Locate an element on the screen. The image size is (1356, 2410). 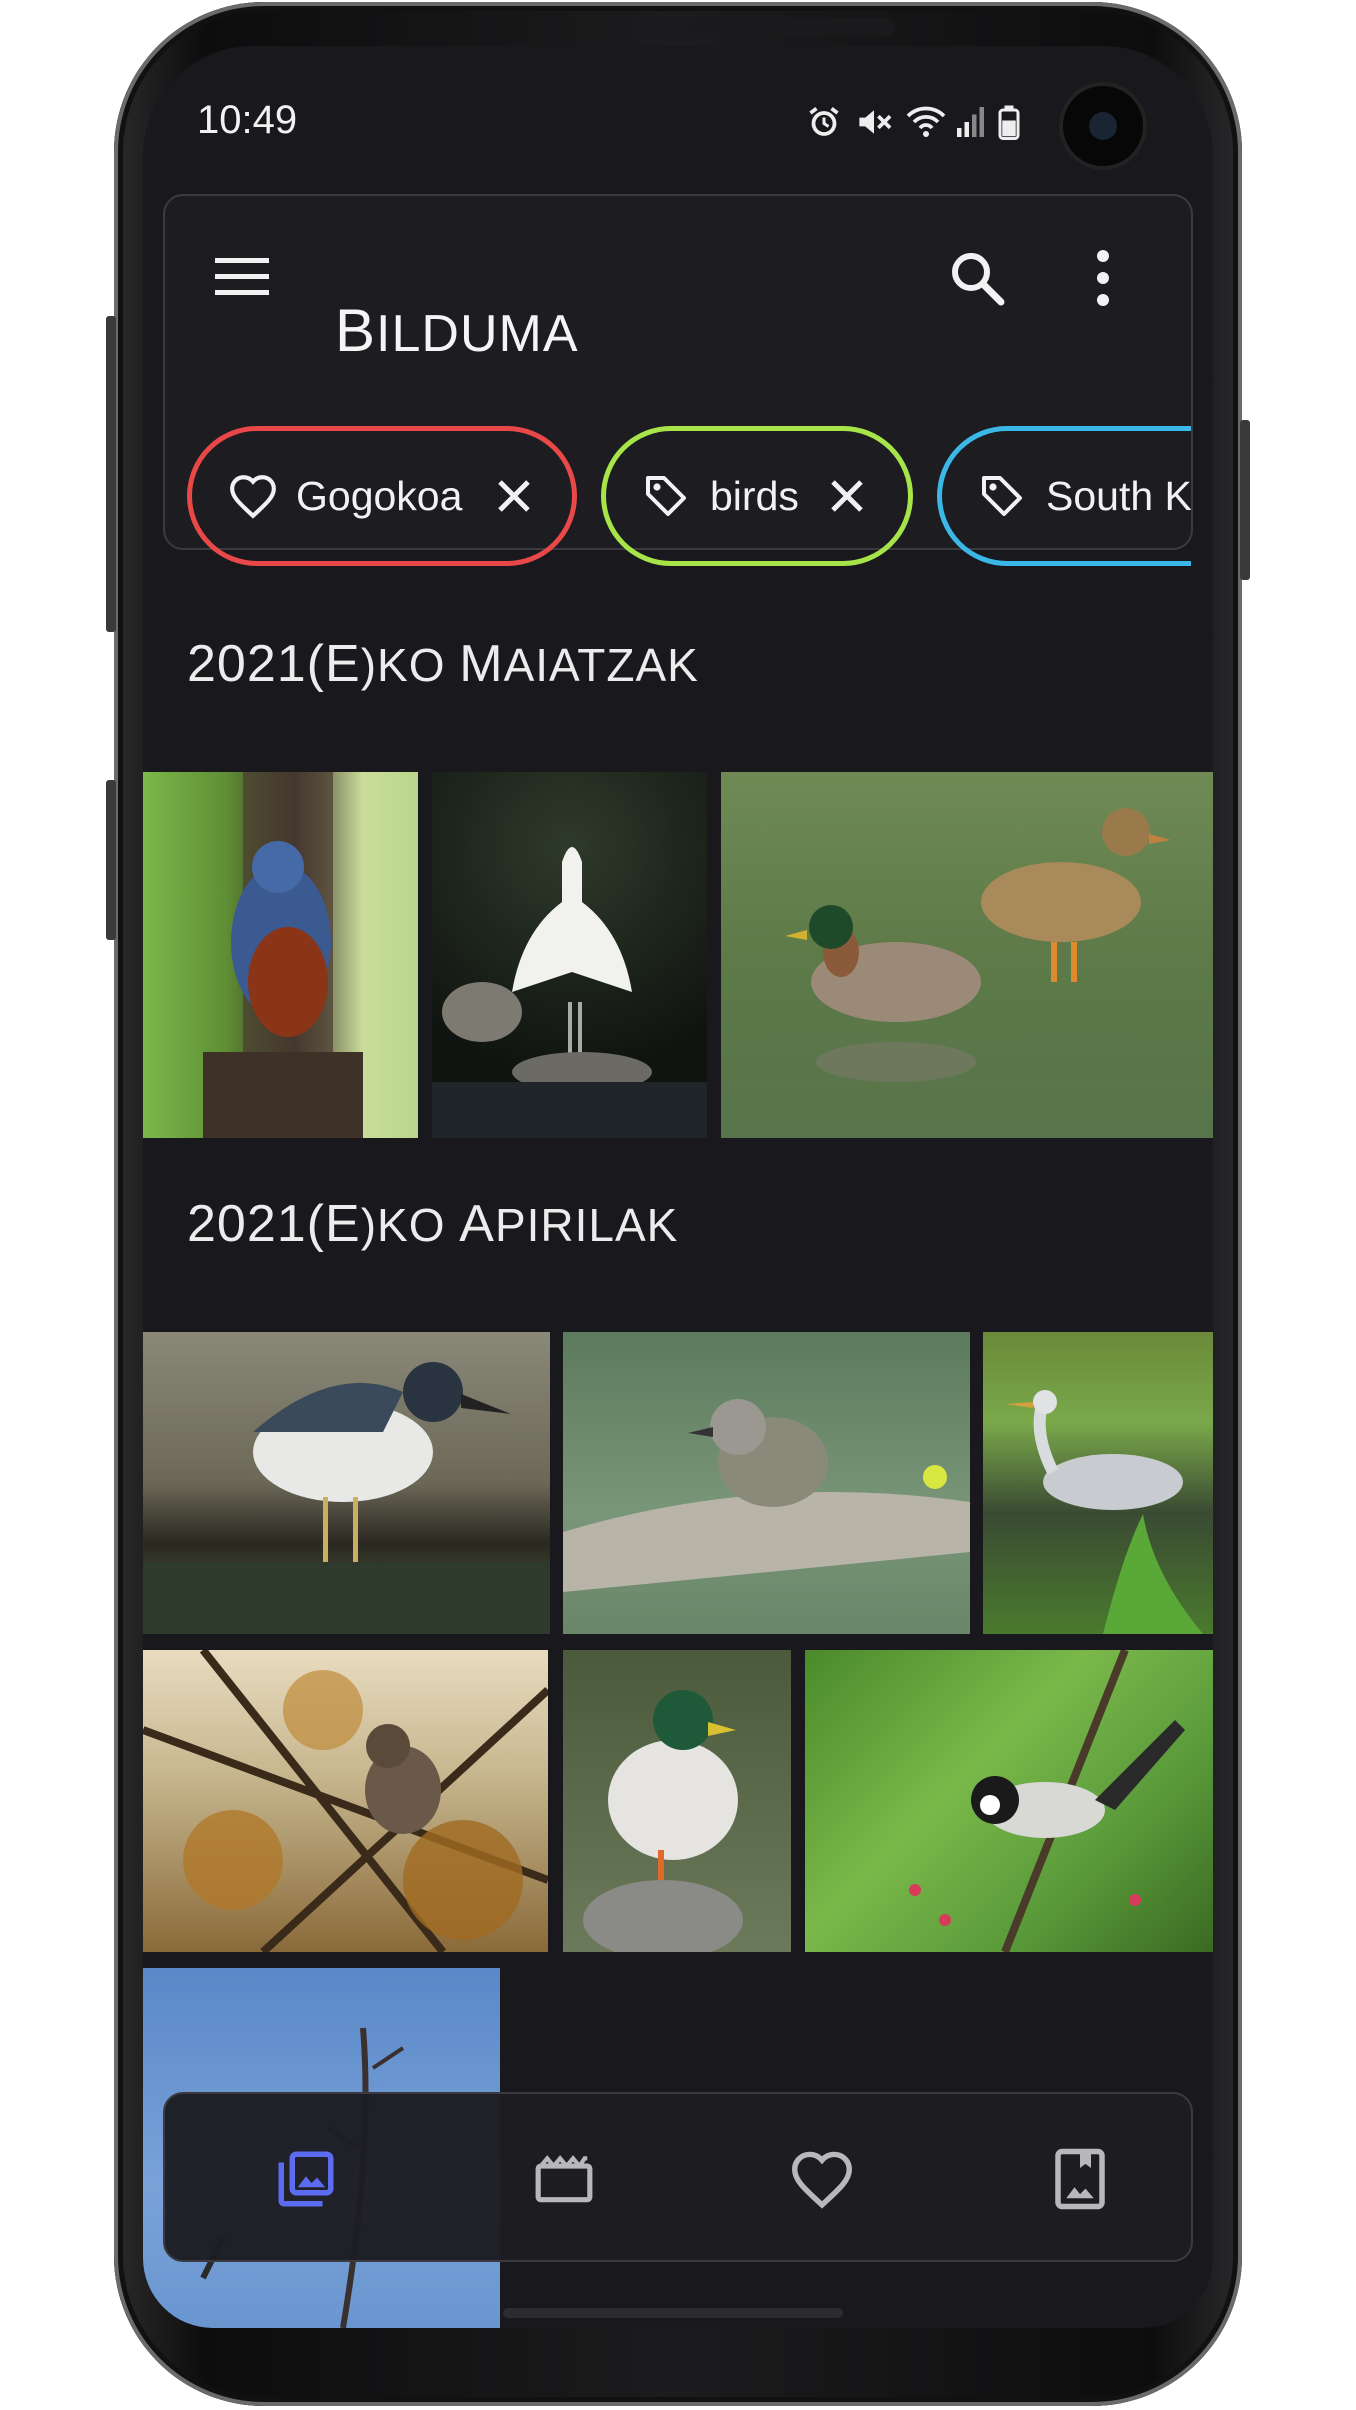
app-title: BILDUMA is located at coordinates (457, 330).